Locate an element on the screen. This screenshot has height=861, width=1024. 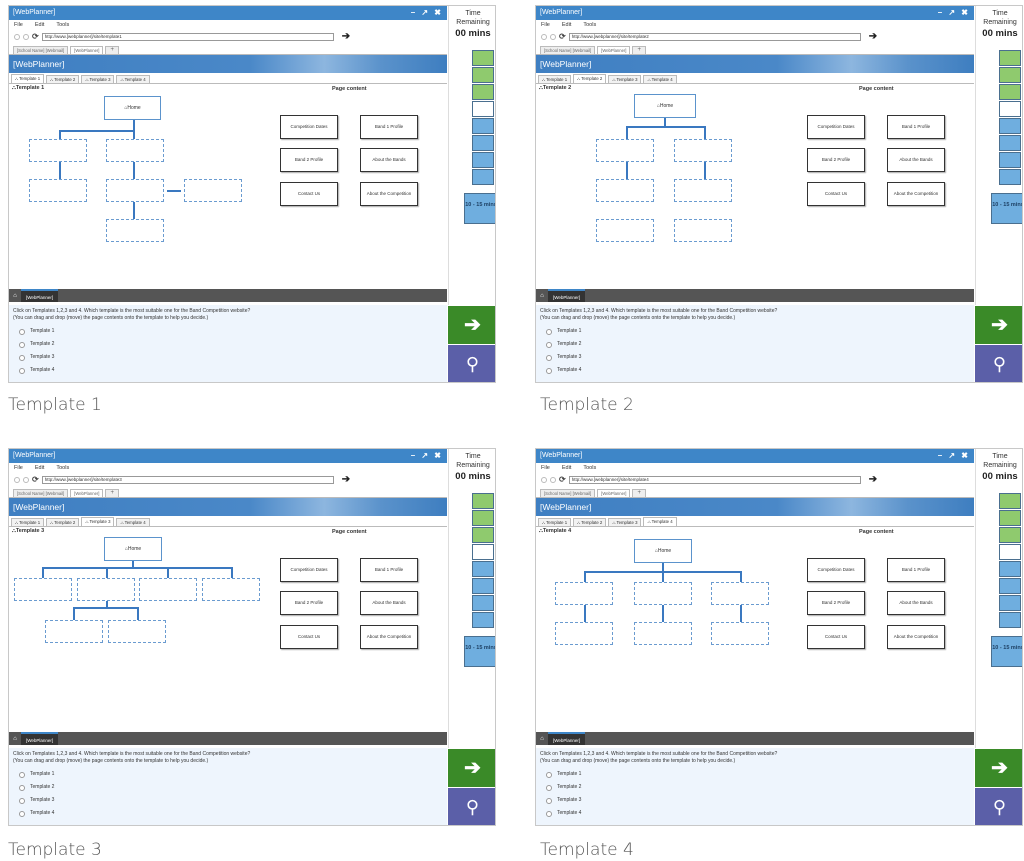
page-content-card: About the Bands is located at coordinates (389, 160).